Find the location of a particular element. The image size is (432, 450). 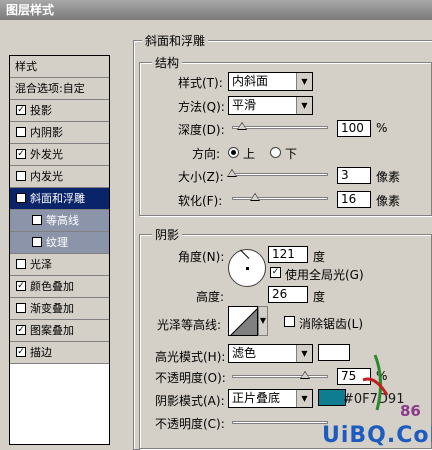

direction-up-label: 上 is located at coordinates (249, 154).